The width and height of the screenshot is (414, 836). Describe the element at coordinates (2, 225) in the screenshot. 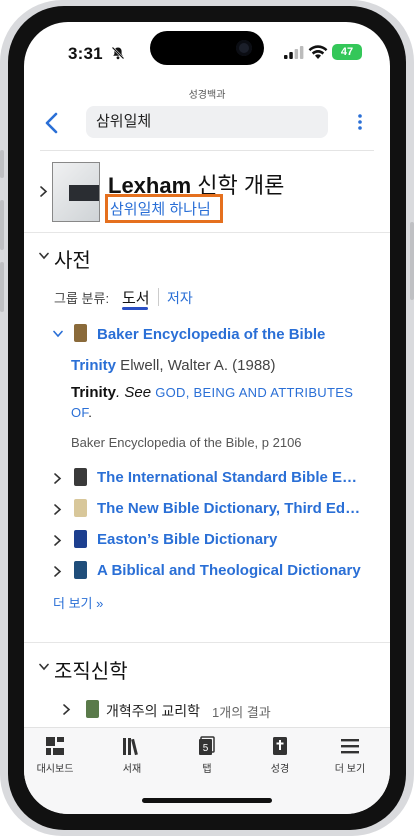

I see `volume-up-button` at that location.